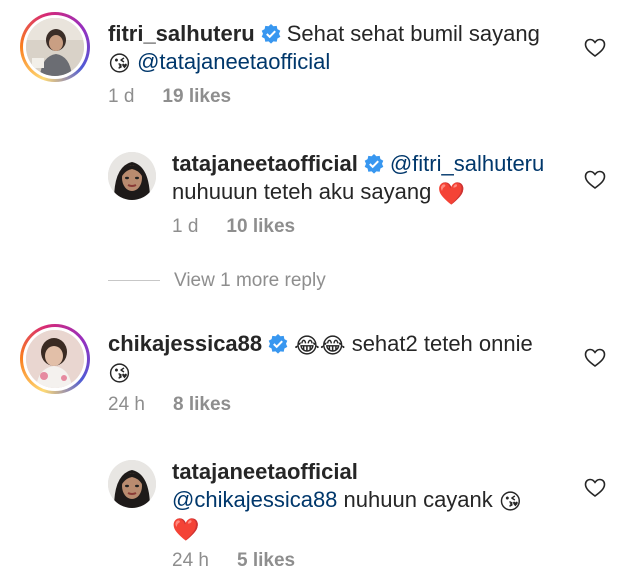 The height and width of the screenshot is (572, 640). What do you see at coordinates (467, 163) in the screenshot?
I see `mention-link: @fitri_salhuteru` at bounding box center [467, 163].